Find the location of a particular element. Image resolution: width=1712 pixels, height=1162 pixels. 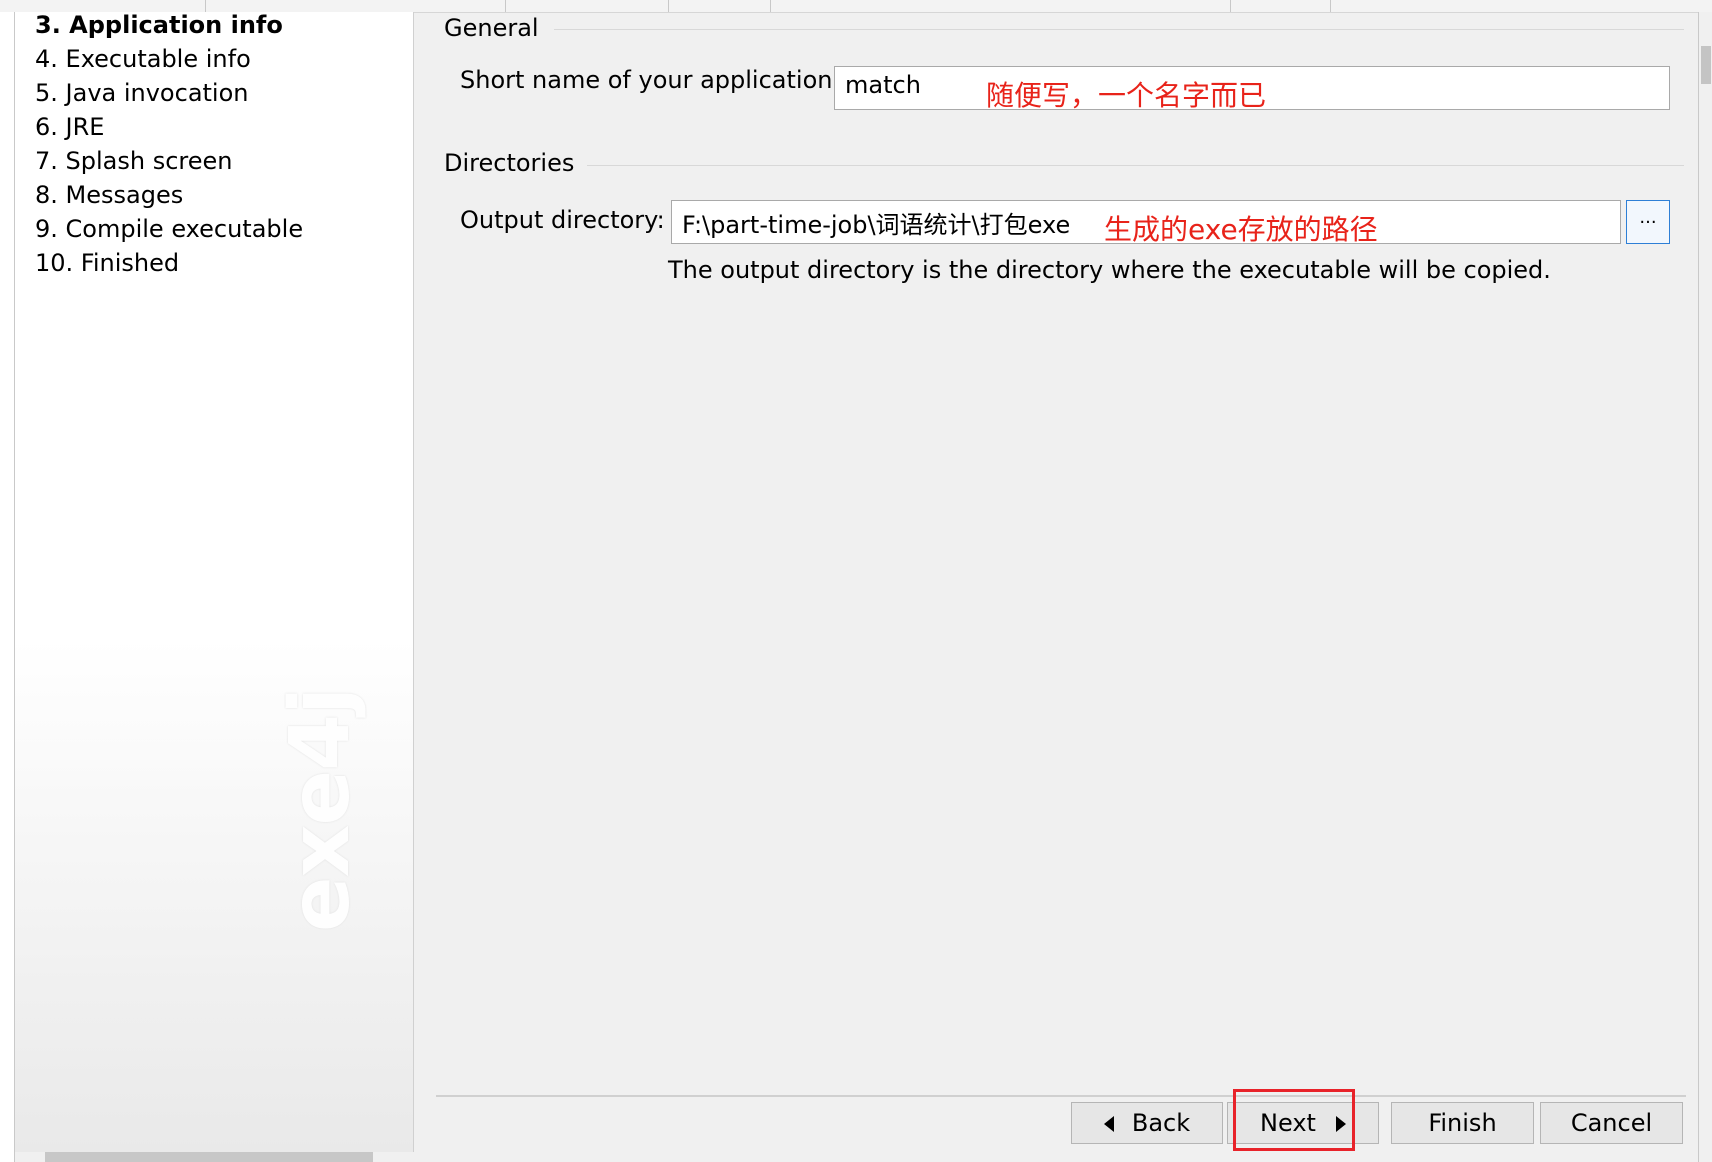

short-name-label: Short name of your application: is located at coordinates (650, 80).